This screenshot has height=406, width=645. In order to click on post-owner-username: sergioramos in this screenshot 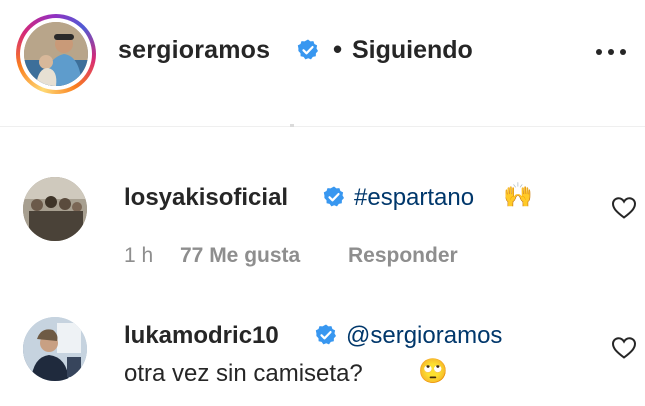, I will do `click(194, 50)`.